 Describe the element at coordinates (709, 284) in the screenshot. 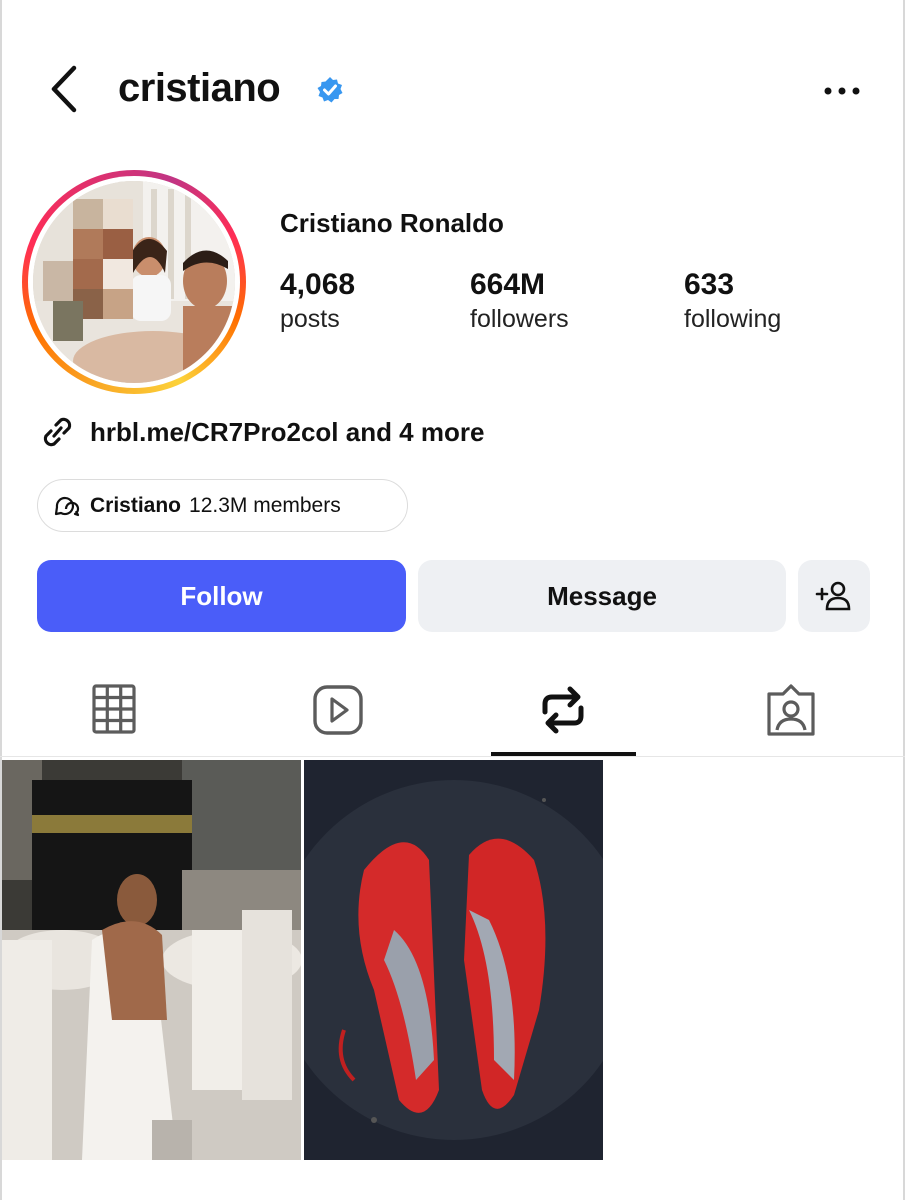

I see `following-count-value: 633` at that location.